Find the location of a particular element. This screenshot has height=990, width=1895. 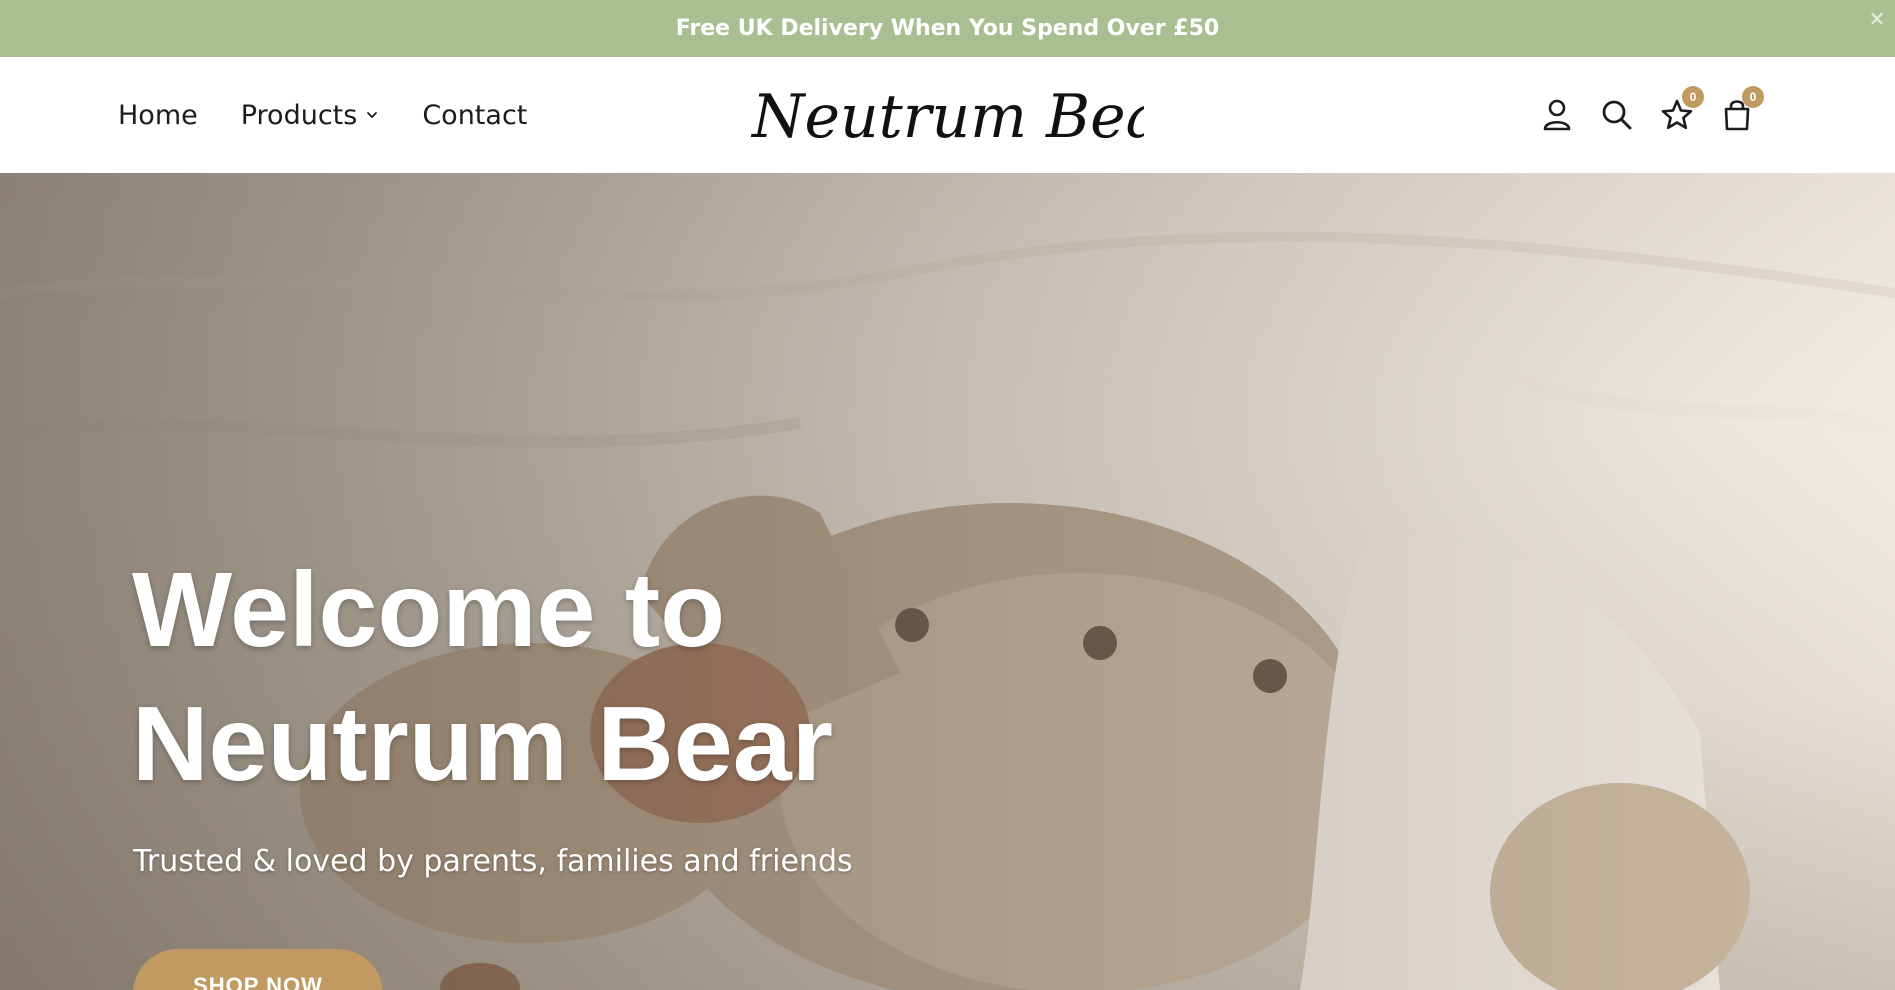

logo-mark: Neutrum Bear is located at coordinates (971, 117).